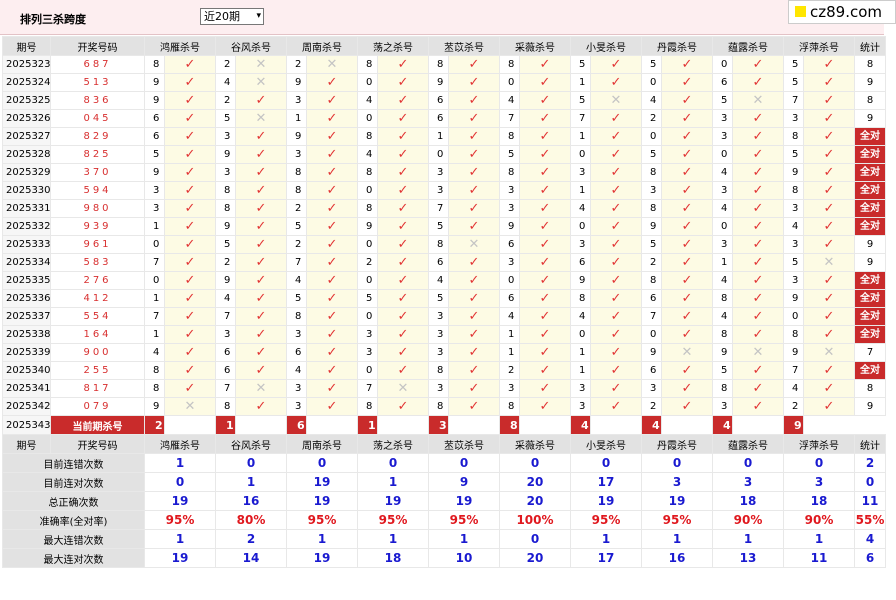 The image size is (896, 600). Describe the element at coordinates (535, 539) in the screenshot. I see `summary-value: 0` at that location.